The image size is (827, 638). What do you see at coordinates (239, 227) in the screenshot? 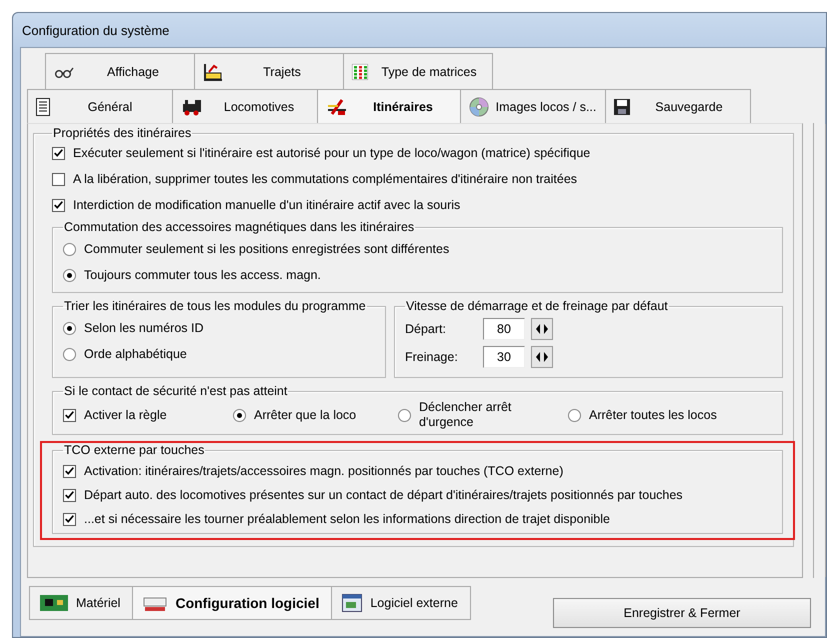
I see `group-title: Commutation des accessoires magnétiques dans les itinéraires` at bounding box center [239, 227].